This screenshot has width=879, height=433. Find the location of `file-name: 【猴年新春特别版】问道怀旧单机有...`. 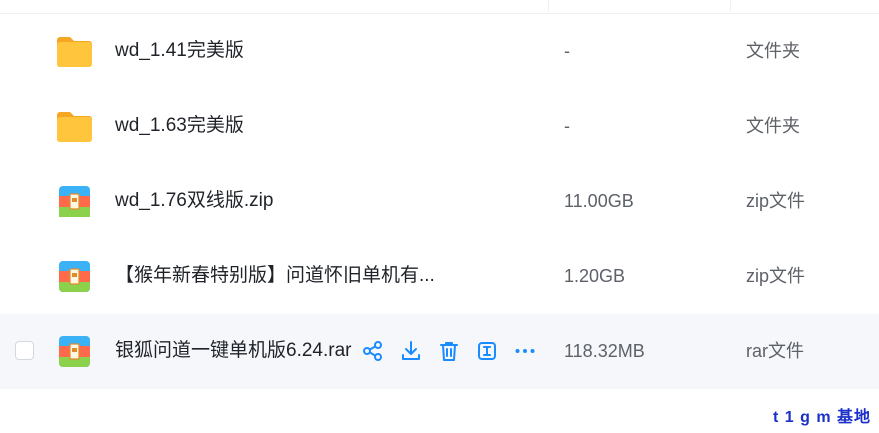

file-name: 【猴年新春特别版】问道怀旧单机有... is located at coordinates (275, 276).